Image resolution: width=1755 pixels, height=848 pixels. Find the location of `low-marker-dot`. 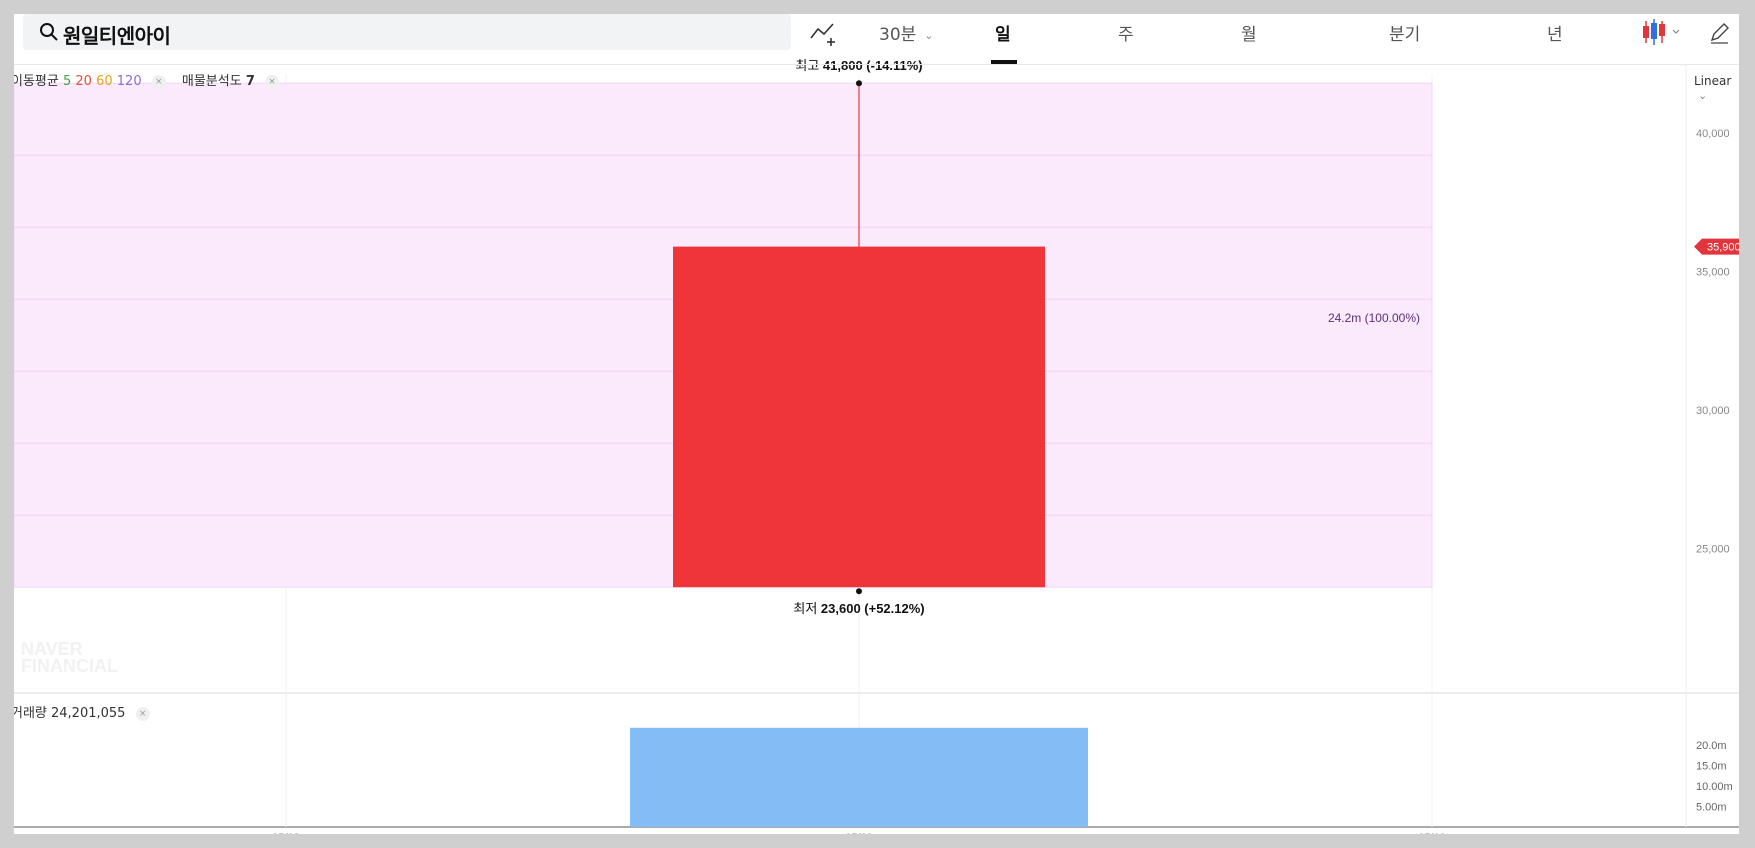

low-marker-dot is located at coordinates (859, 591).